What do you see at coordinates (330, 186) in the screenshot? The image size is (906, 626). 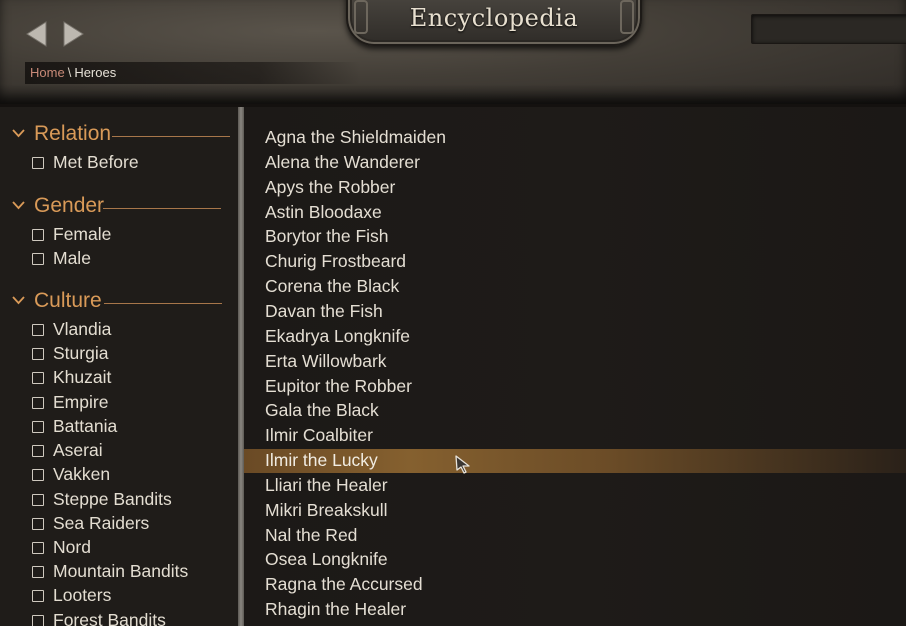 I see `hero-name: Apys the Robber` at bounding box center [330, 186].